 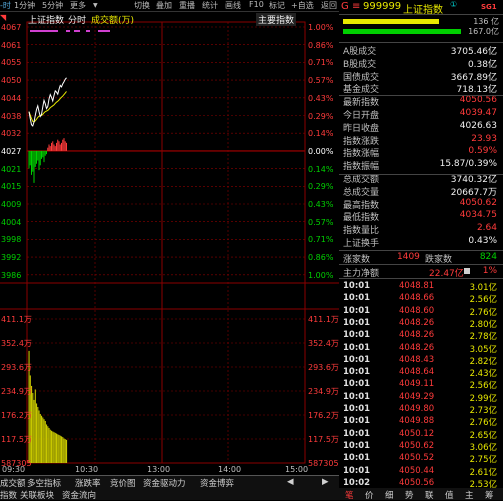 I want to click on stat-label: 指数涨幅, so click(x=361, y=154).